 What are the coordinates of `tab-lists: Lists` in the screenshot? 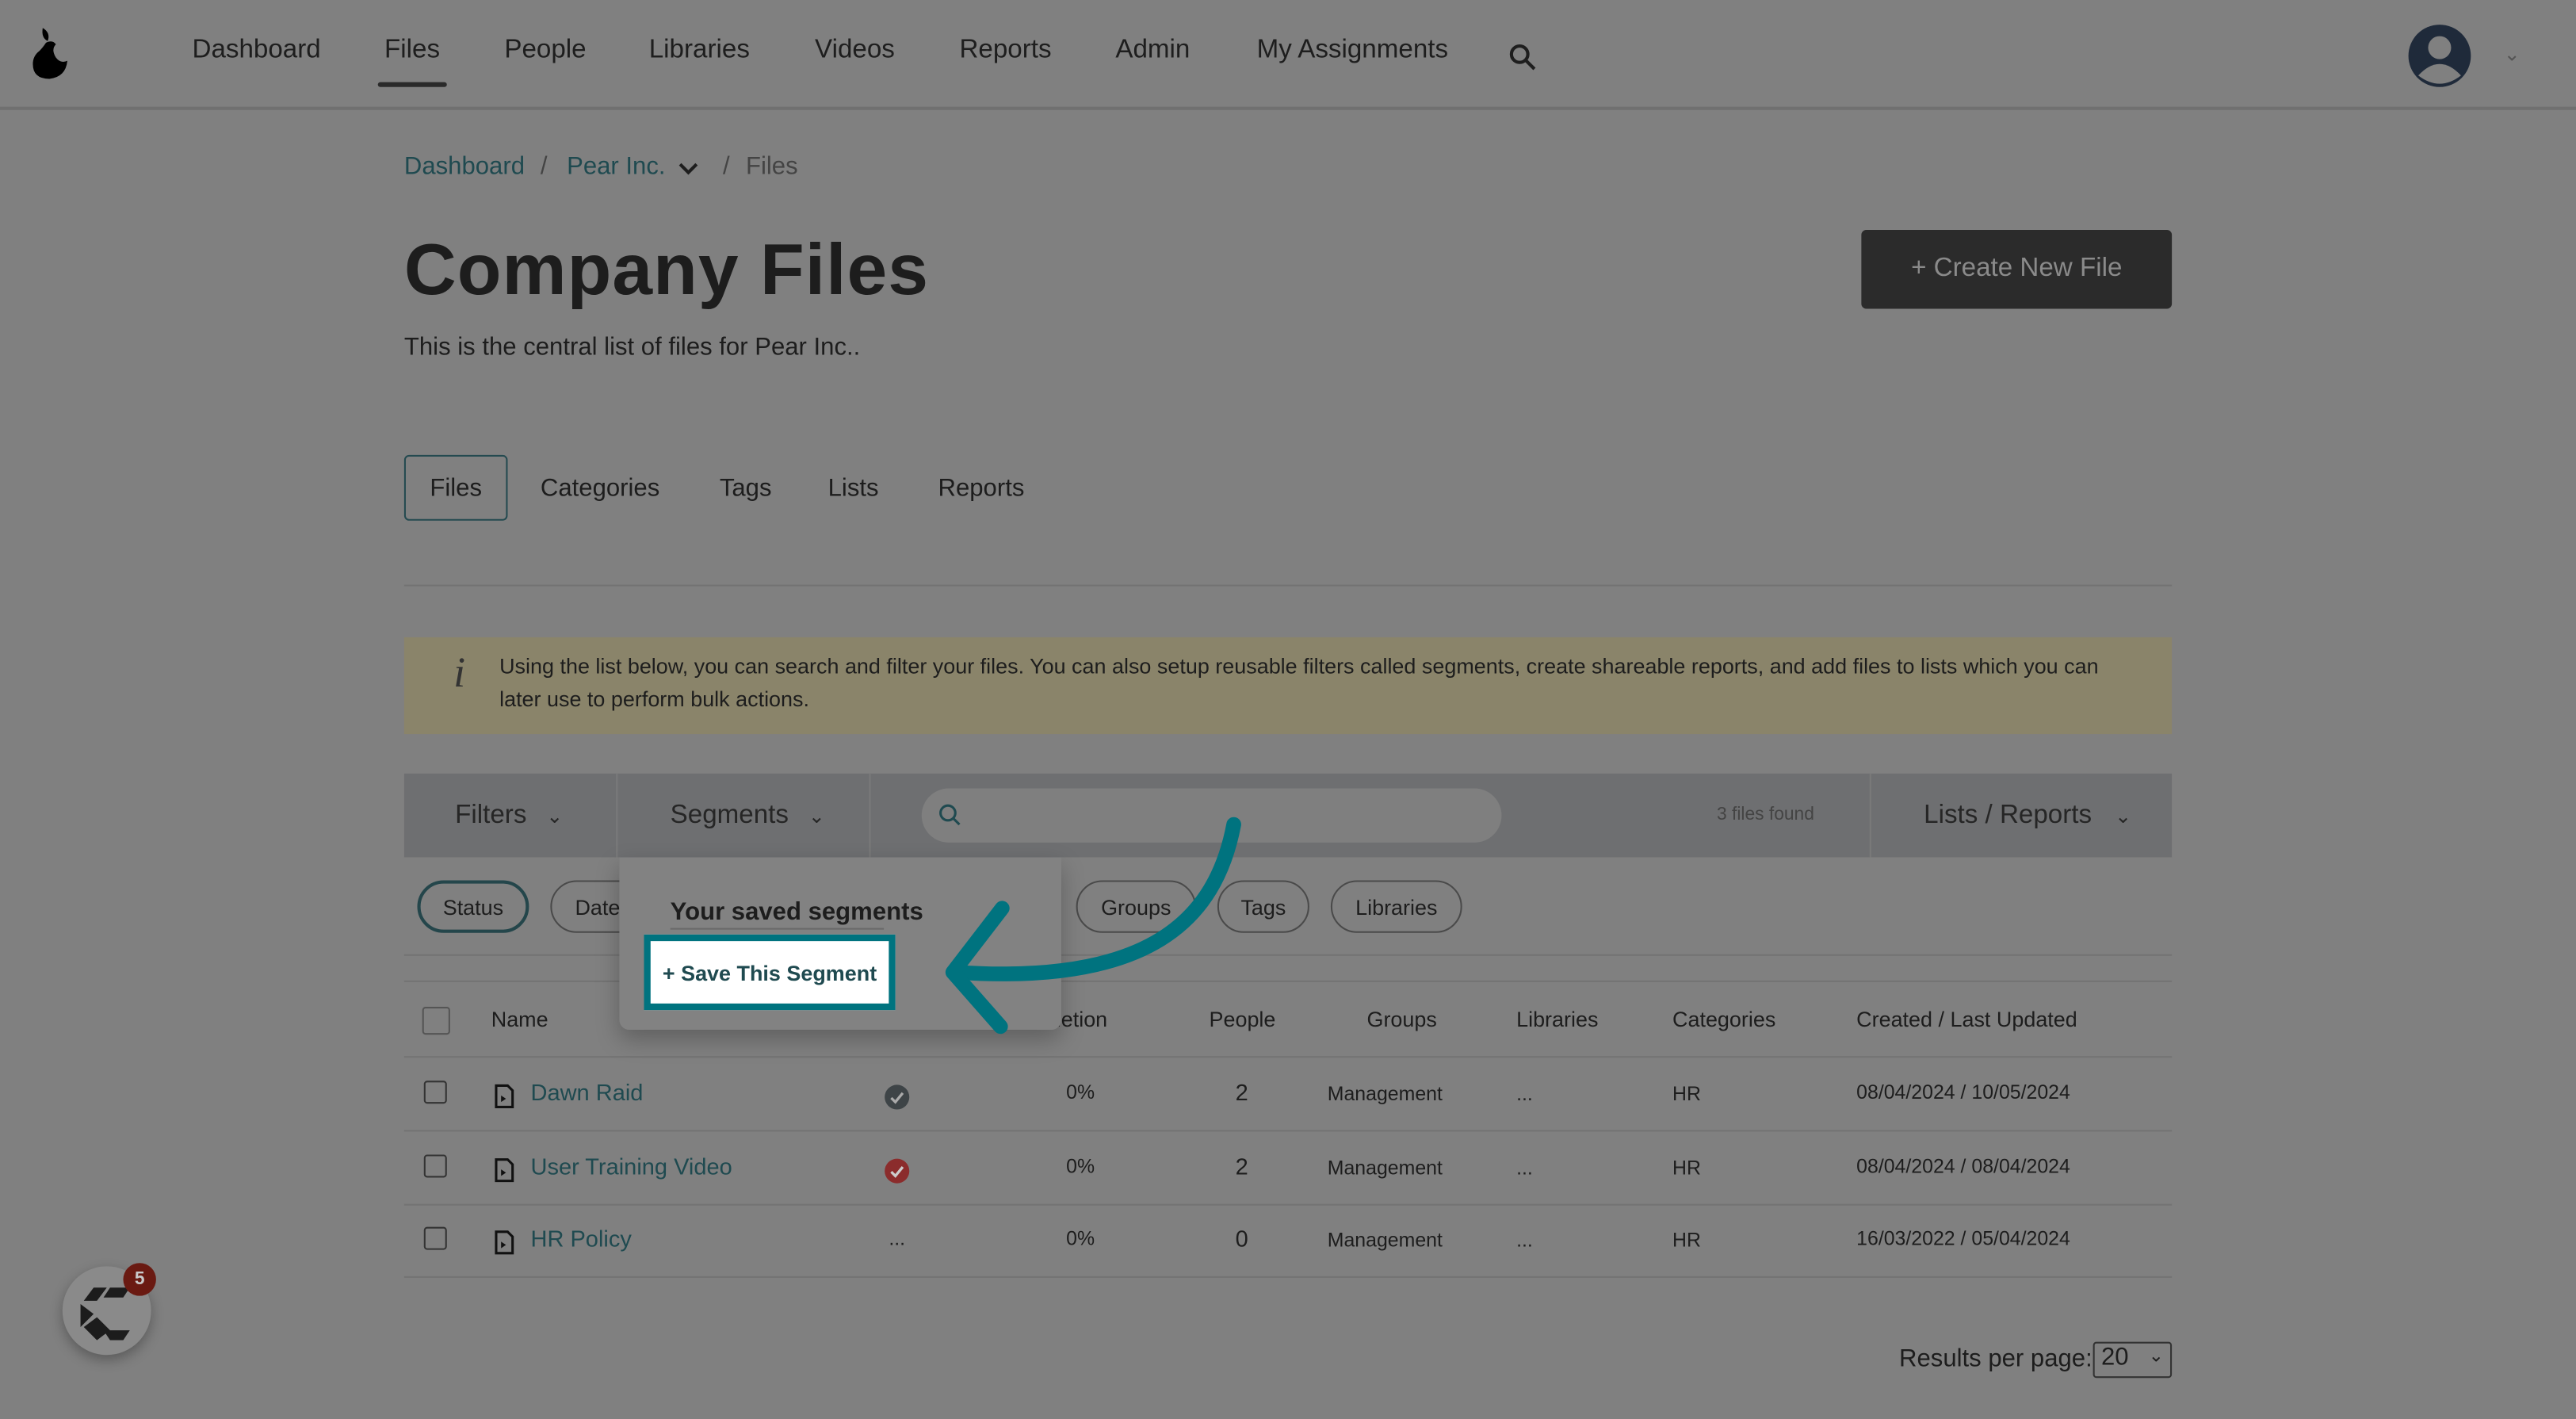 It's located at (852, 488).